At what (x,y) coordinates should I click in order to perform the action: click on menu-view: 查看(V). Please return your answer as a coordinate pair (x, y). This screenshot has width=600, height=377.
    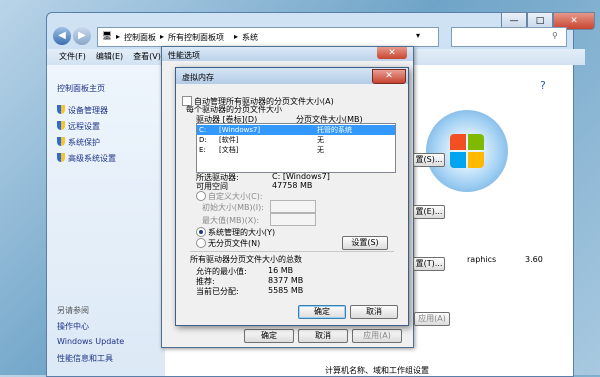
    Looking at the image, I should click on (147, 57).